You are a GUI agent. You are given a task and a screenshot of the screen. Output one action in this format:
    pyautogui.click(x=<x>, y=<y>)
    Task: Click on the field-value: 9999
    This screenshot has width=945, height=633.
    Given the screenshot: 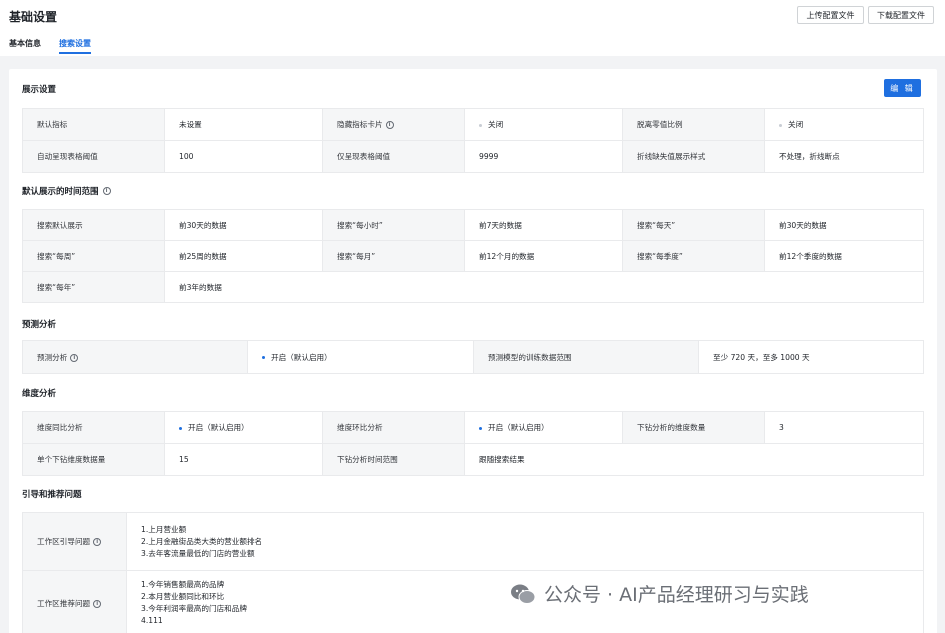 What is the action you would take?
    pyautogui.click(x=543, y=156)
    